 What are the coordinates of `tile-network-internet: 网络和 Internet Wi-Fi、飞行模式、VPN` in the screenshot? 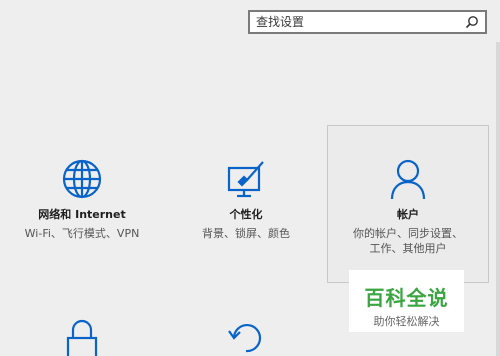 It's located at (82, 199).